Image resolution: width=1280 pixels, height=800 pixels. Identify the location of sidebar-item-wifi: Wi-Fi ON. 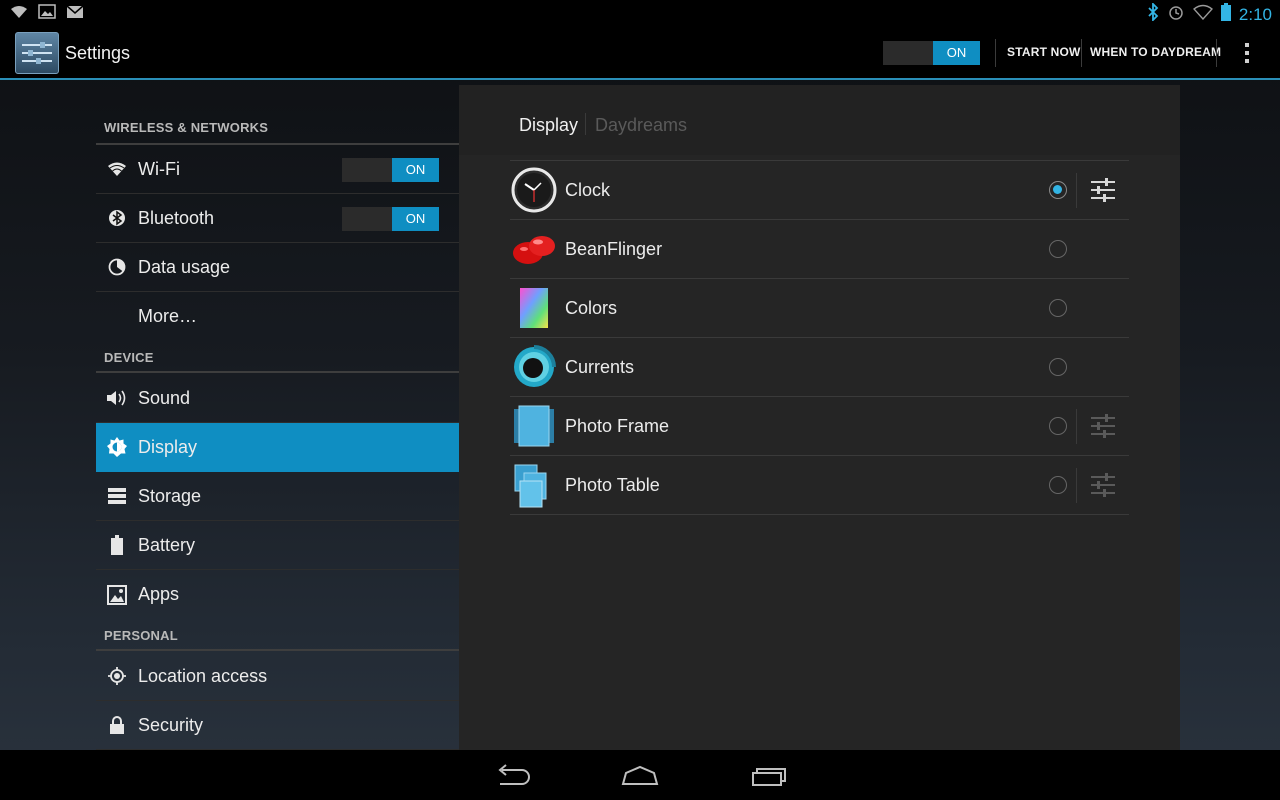
(277, 169).